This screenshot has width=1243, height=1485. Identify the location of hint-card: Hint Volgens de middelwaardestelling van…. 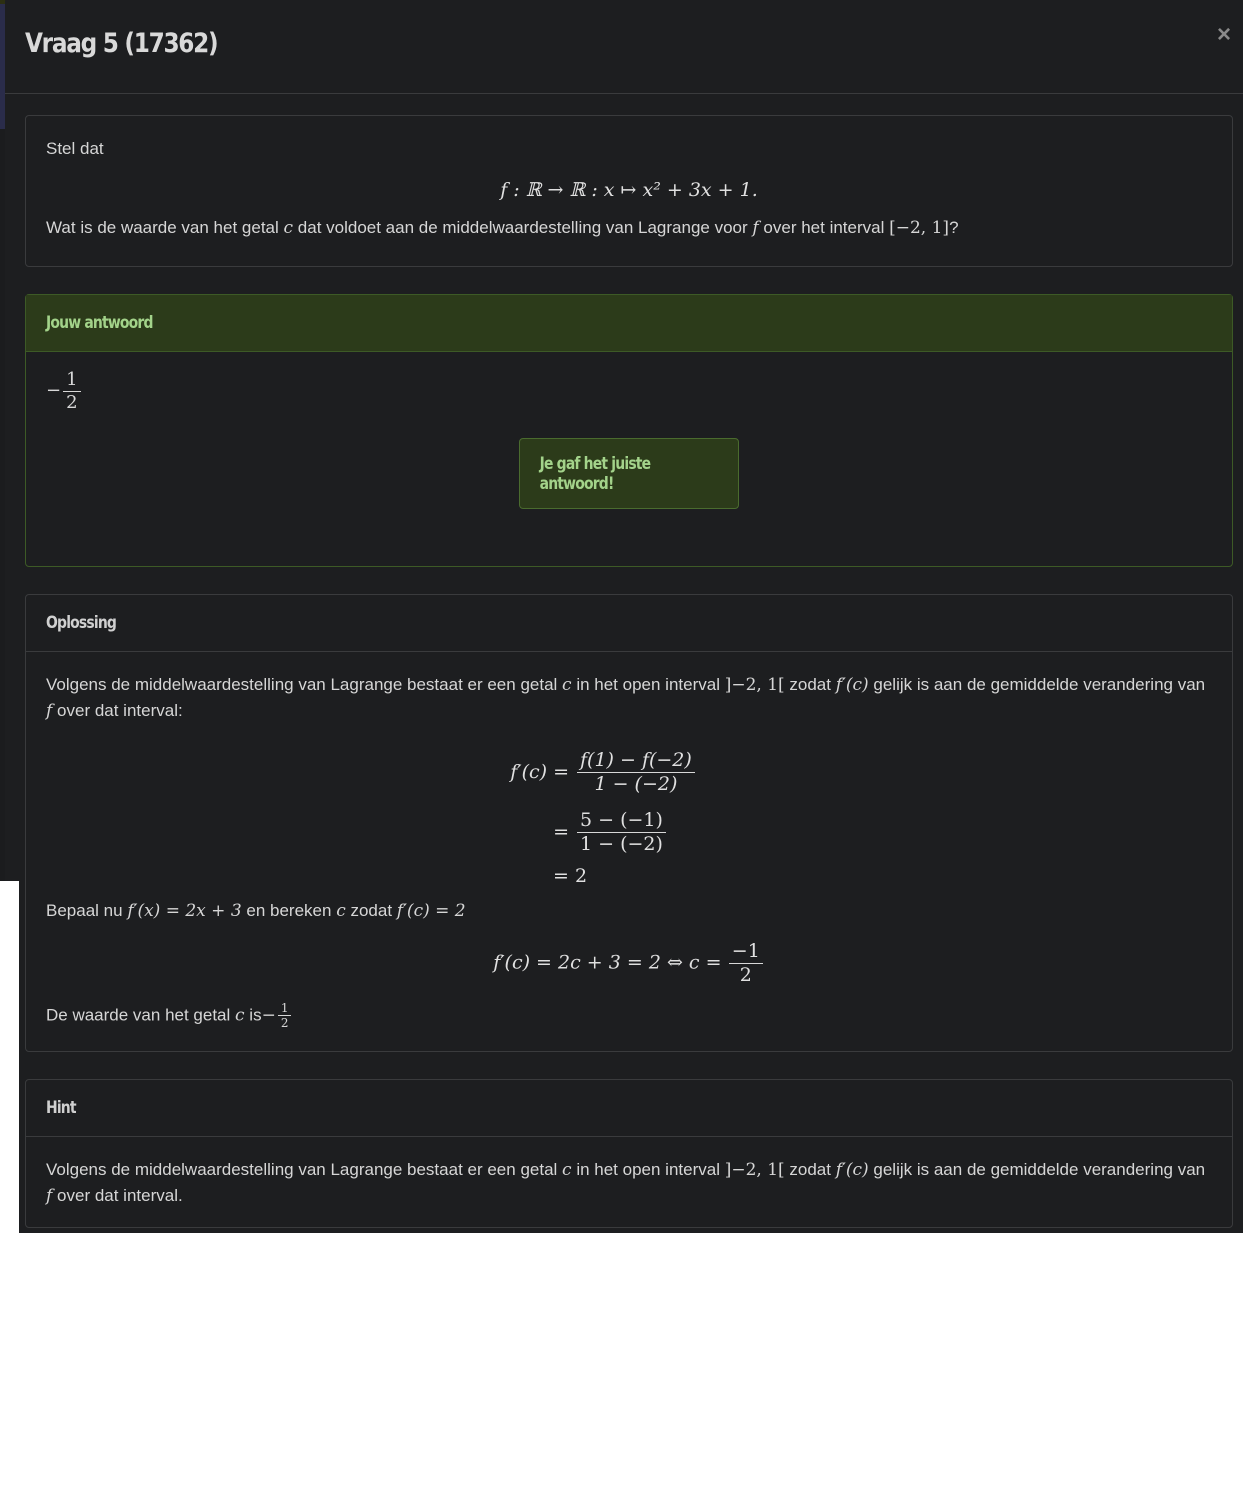
(629, 1153).